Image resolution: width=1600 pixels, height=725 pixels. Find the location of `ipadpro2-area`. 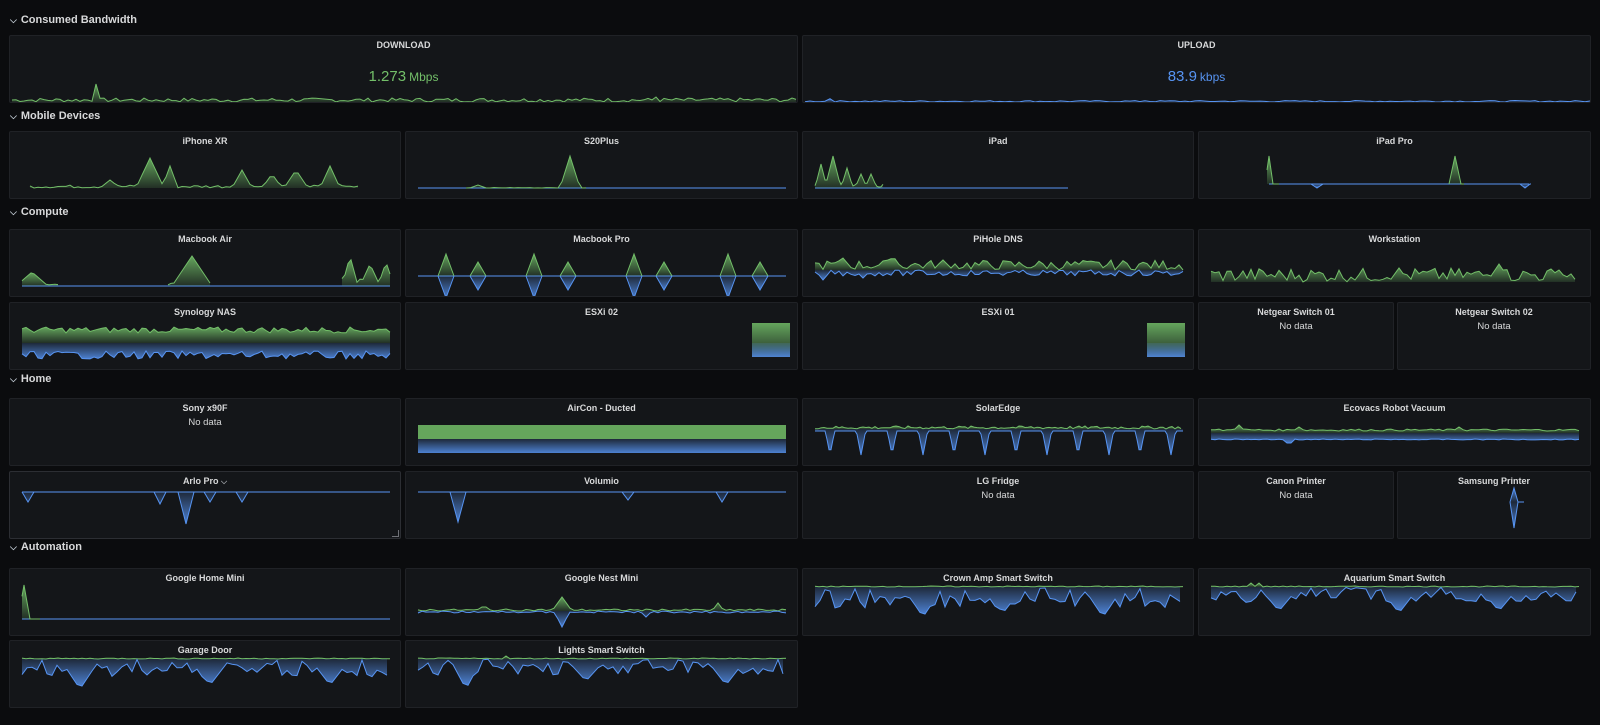

ipadpro2-area is located at coordinates (1456, 170).